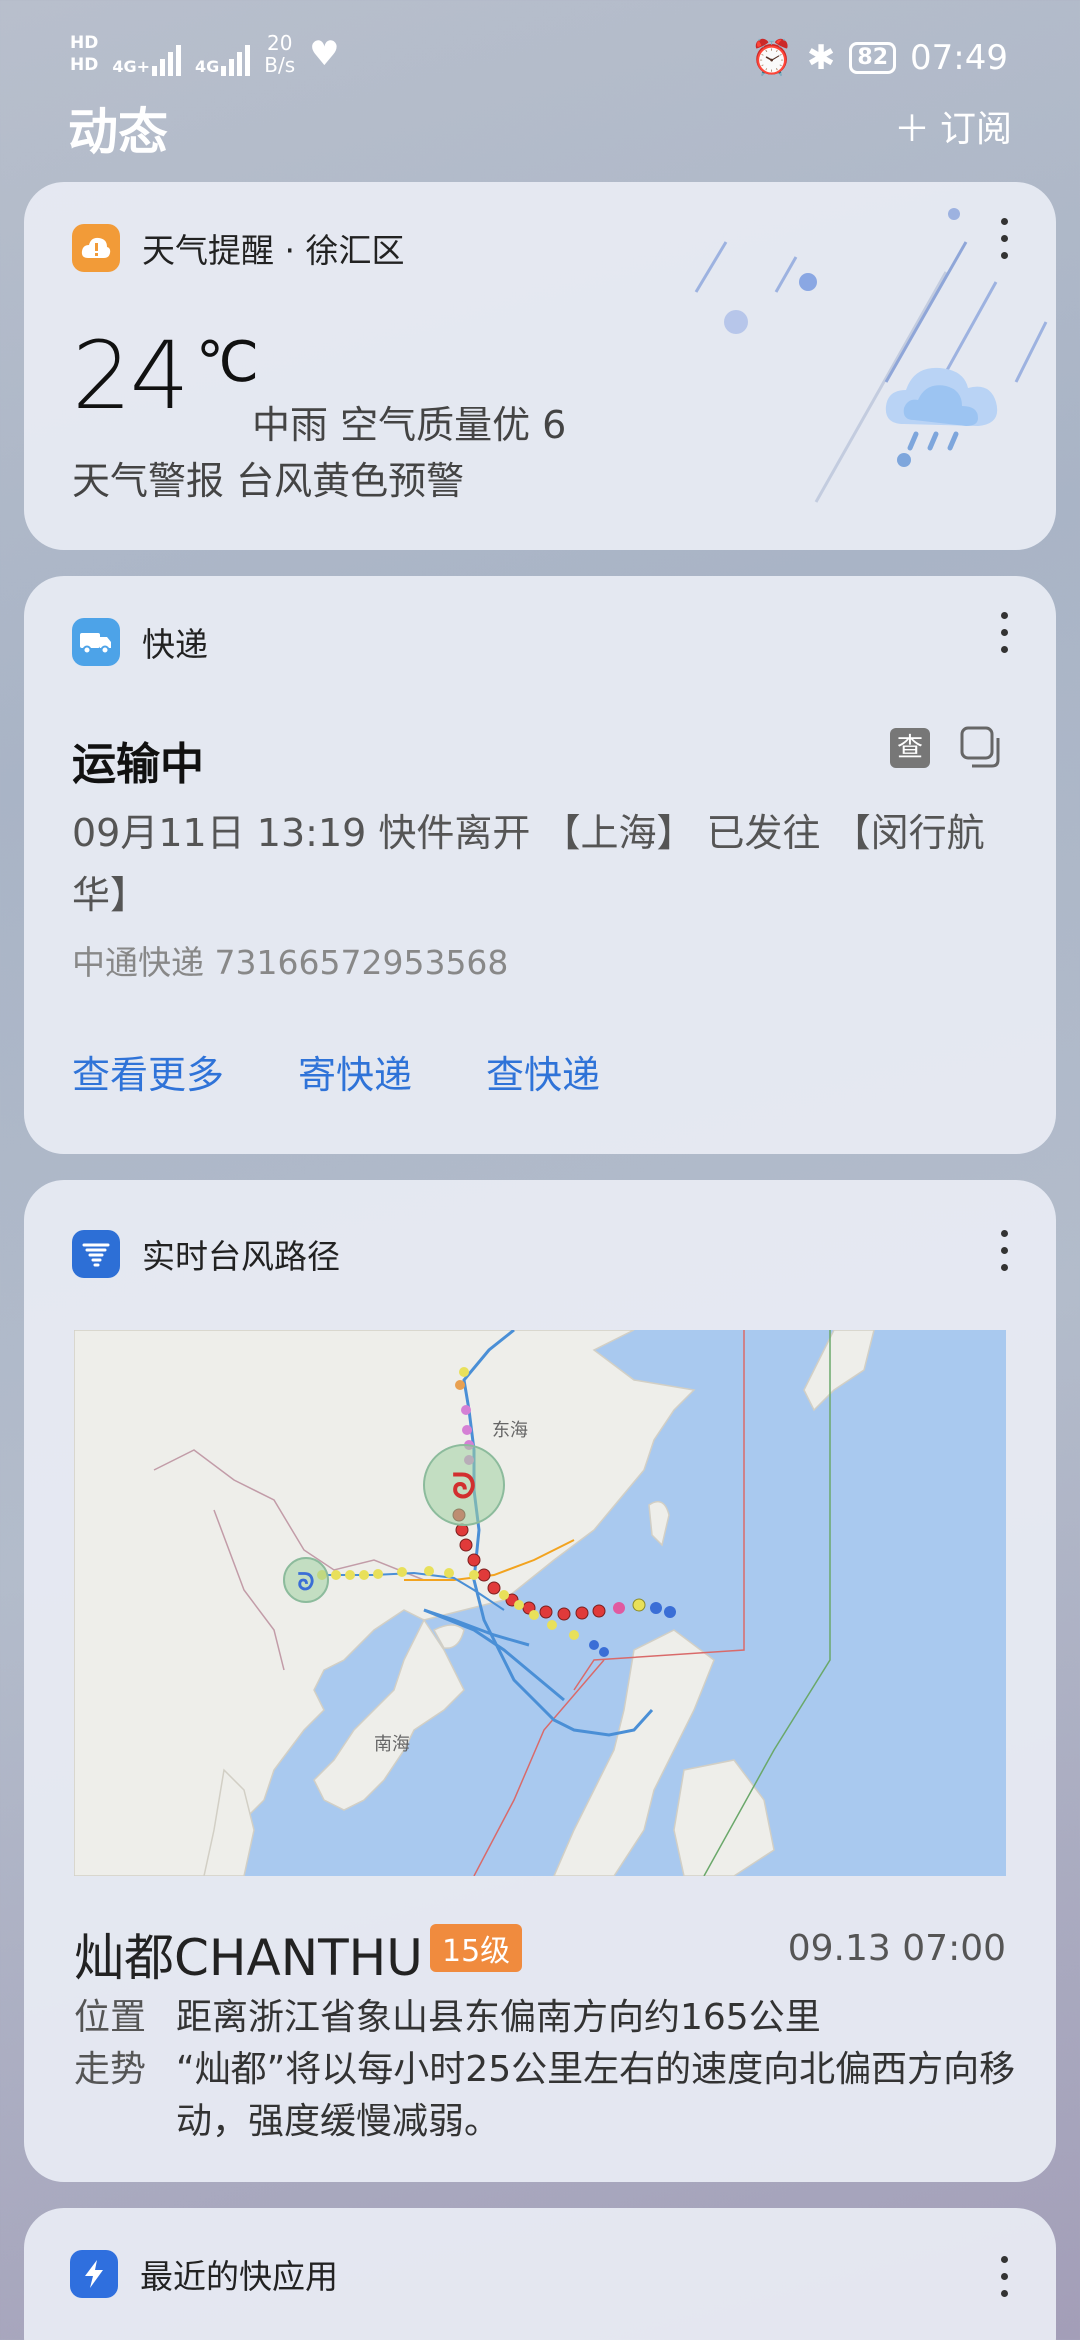 The width and height of the screenshot is (1080, 2340). Describe the element at coordinates (110, 2069) in the screenshot. I see `trend-label: 走势` at that location.